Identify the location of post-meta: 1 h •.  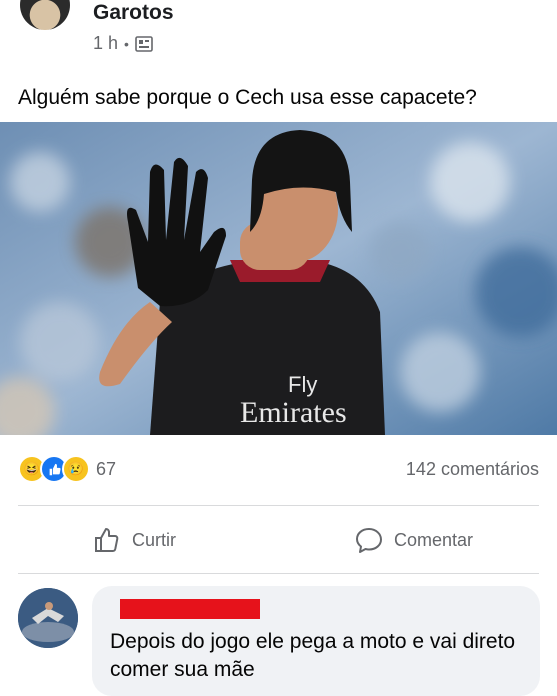
(123, 43).